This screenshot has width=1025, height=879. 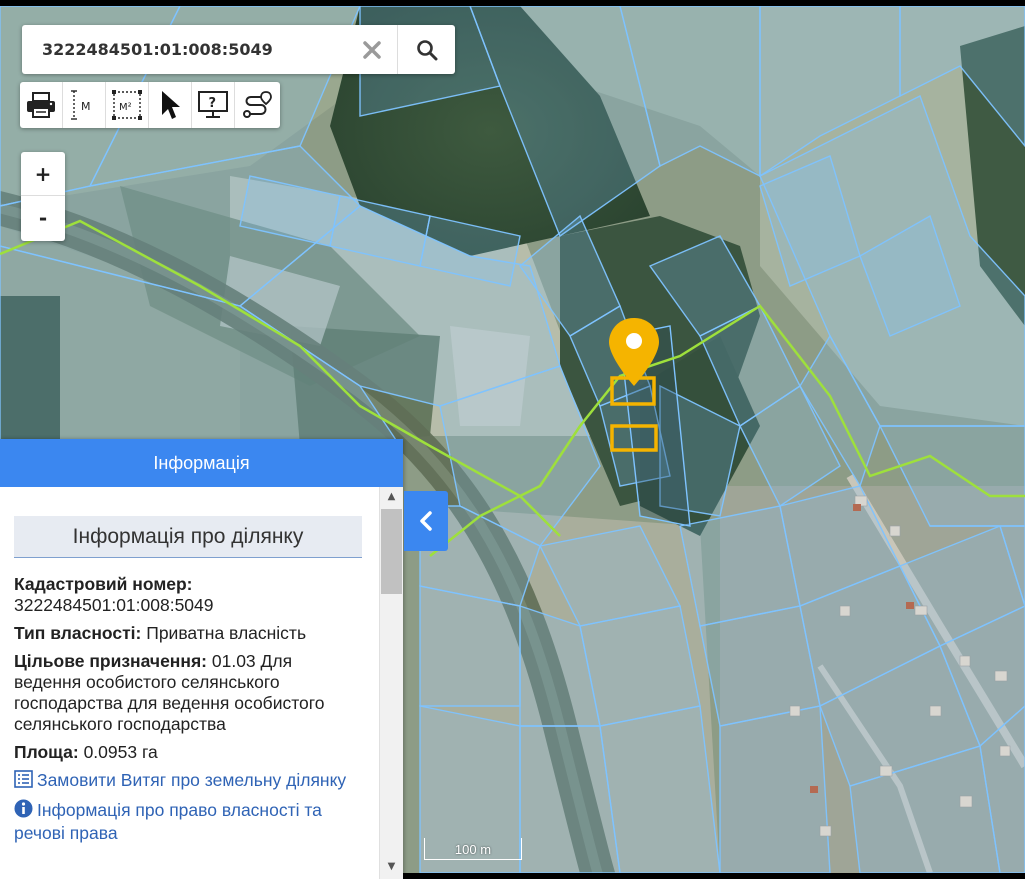 What do you see at coordinates (391, 551) in the screenshot?
I see `scroll-thumb` at bounding box center [391, 551].